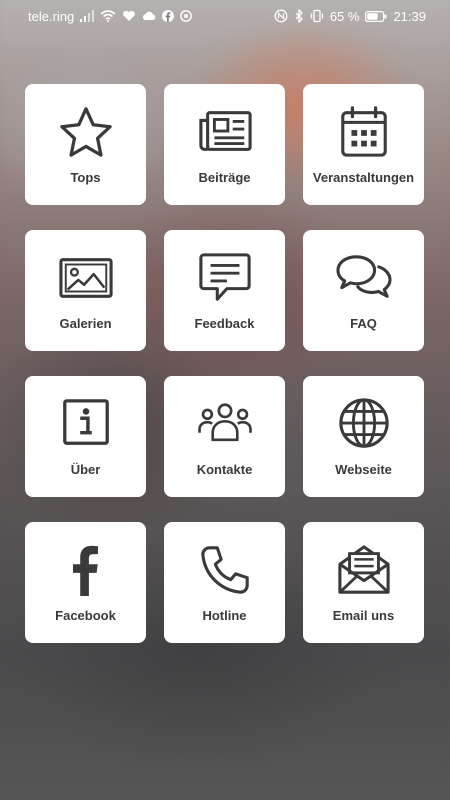  What do you see at coordinates (85, 177) in the screenshot?
I see `tile-label: Tops` at bounding box center [85, 177].